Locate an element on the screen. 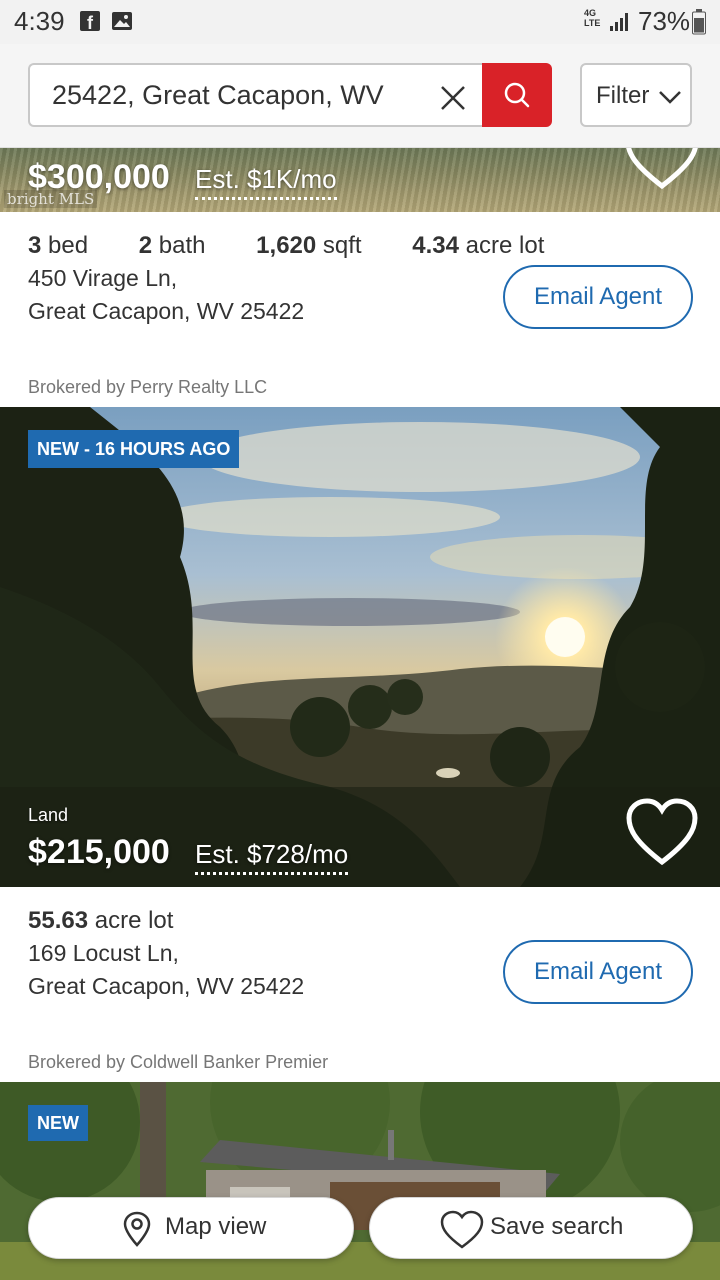  map-view-button: Map view is located at coordinates (191, 1228).